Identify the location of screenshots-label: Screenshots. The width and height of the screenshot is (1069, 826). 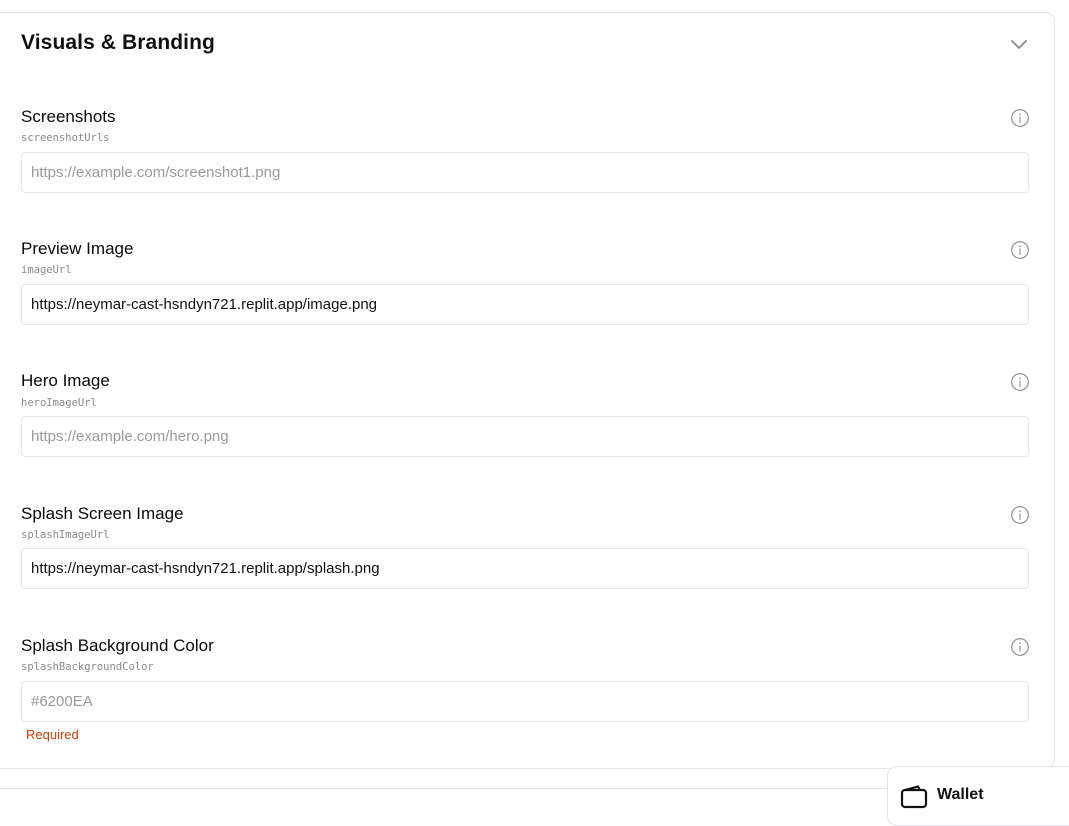
(68, 116).